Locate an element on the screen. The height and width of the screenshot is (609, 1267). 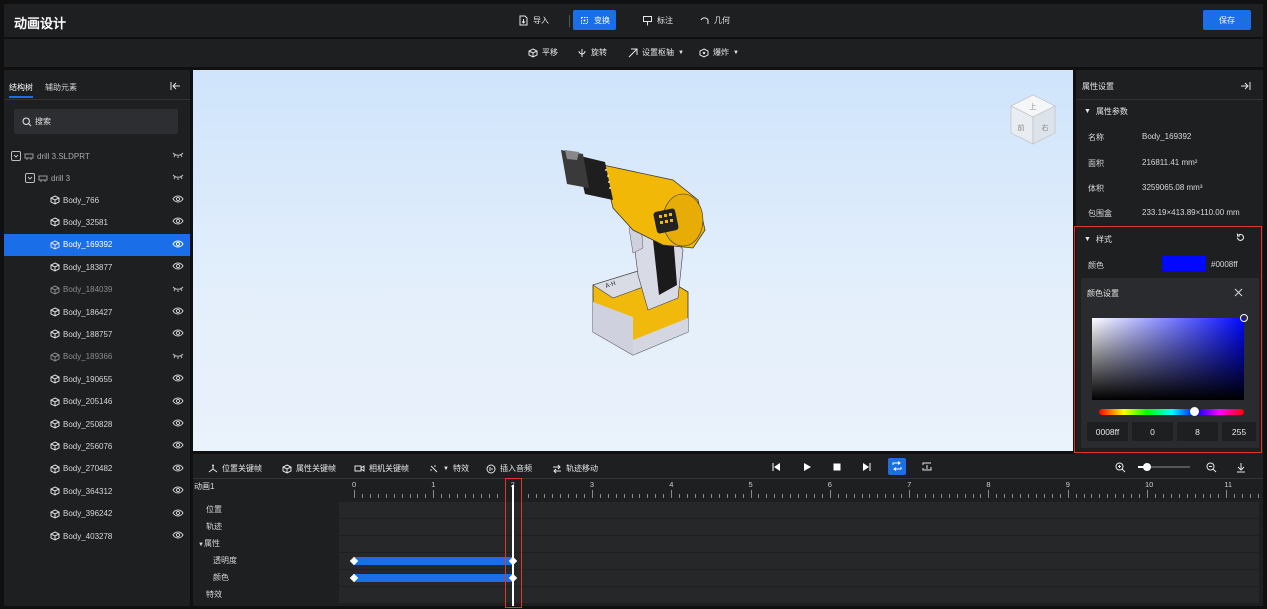
params-section-label: 属性参数 is located at coordinates (1111, 111).